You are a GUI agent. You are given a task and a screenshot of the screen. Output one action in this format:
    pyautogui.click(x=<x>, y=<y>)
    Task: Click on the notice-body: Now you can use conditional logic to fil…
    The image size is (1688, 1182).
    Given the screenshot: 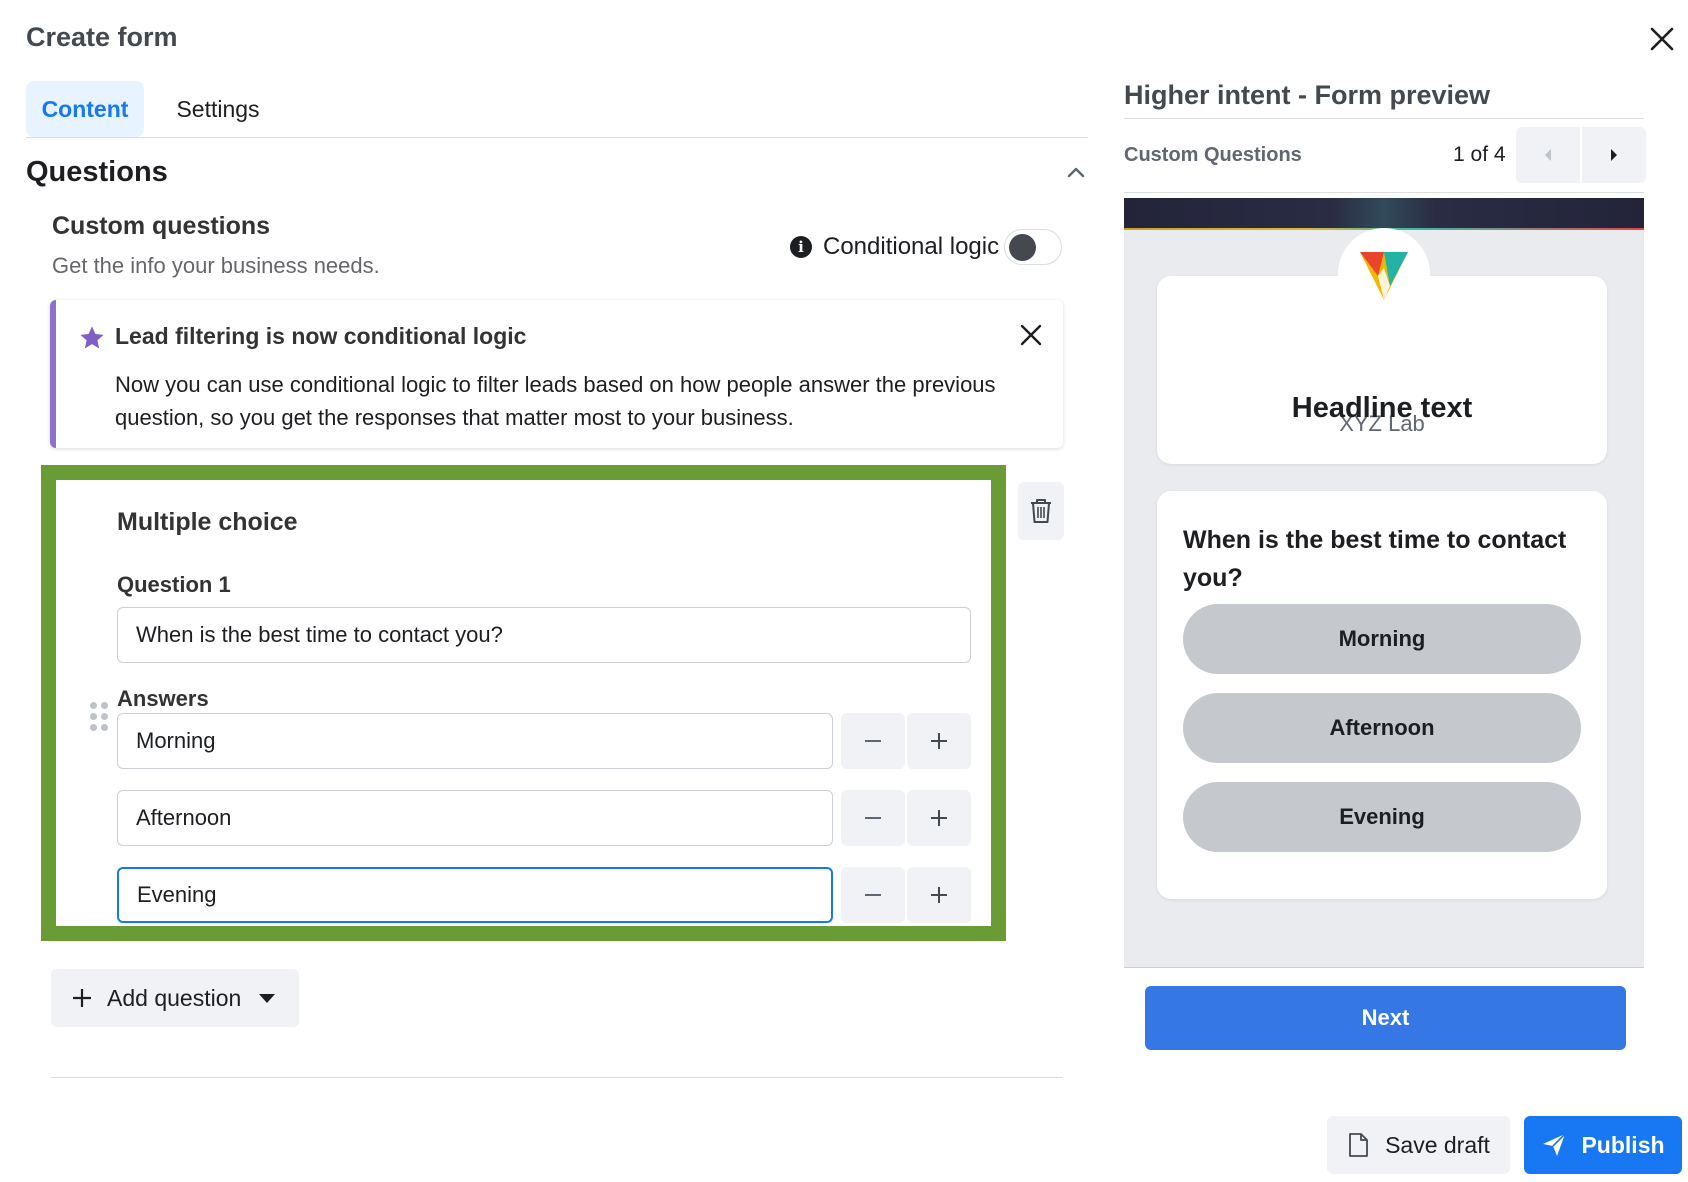 What is the action you would take?
    pyautogui.click(x=555, y=401)
    